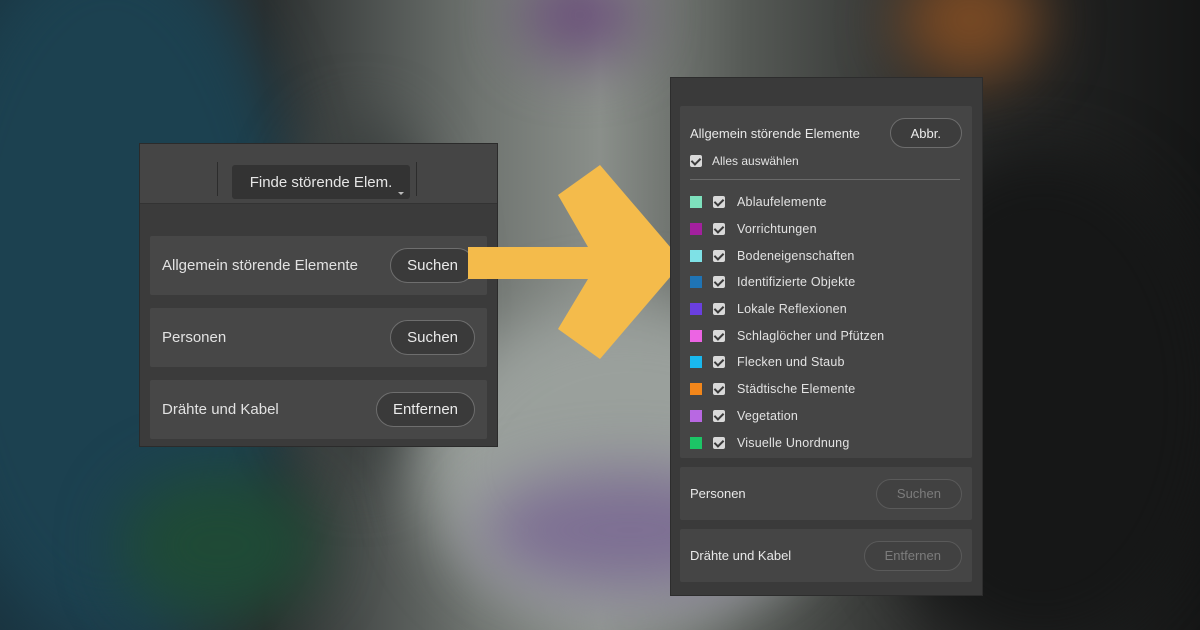 This screenshot has height=630, width=1200. I want to click on category-label: Ablaufelemente, so click(782, 202).